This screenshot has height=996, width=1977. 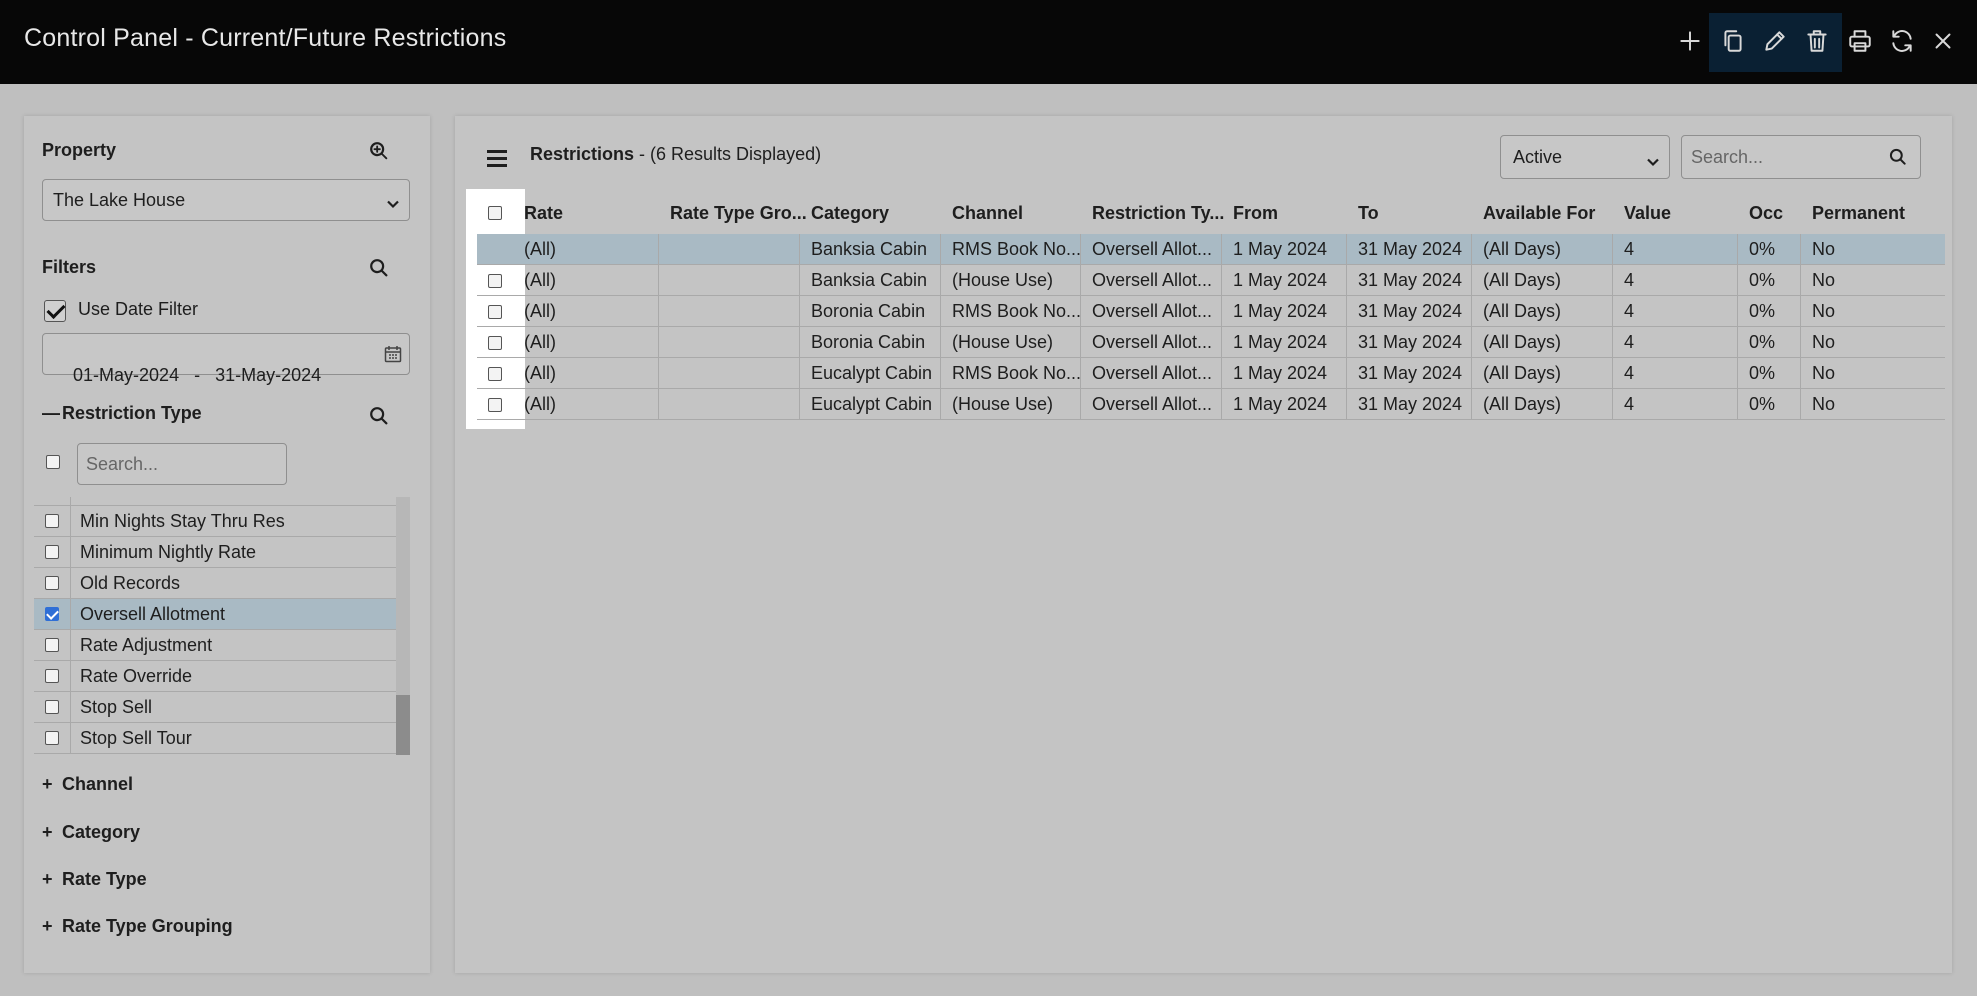 I want to click on list-item: Oversell Allotment, so click(x=215, y=614).